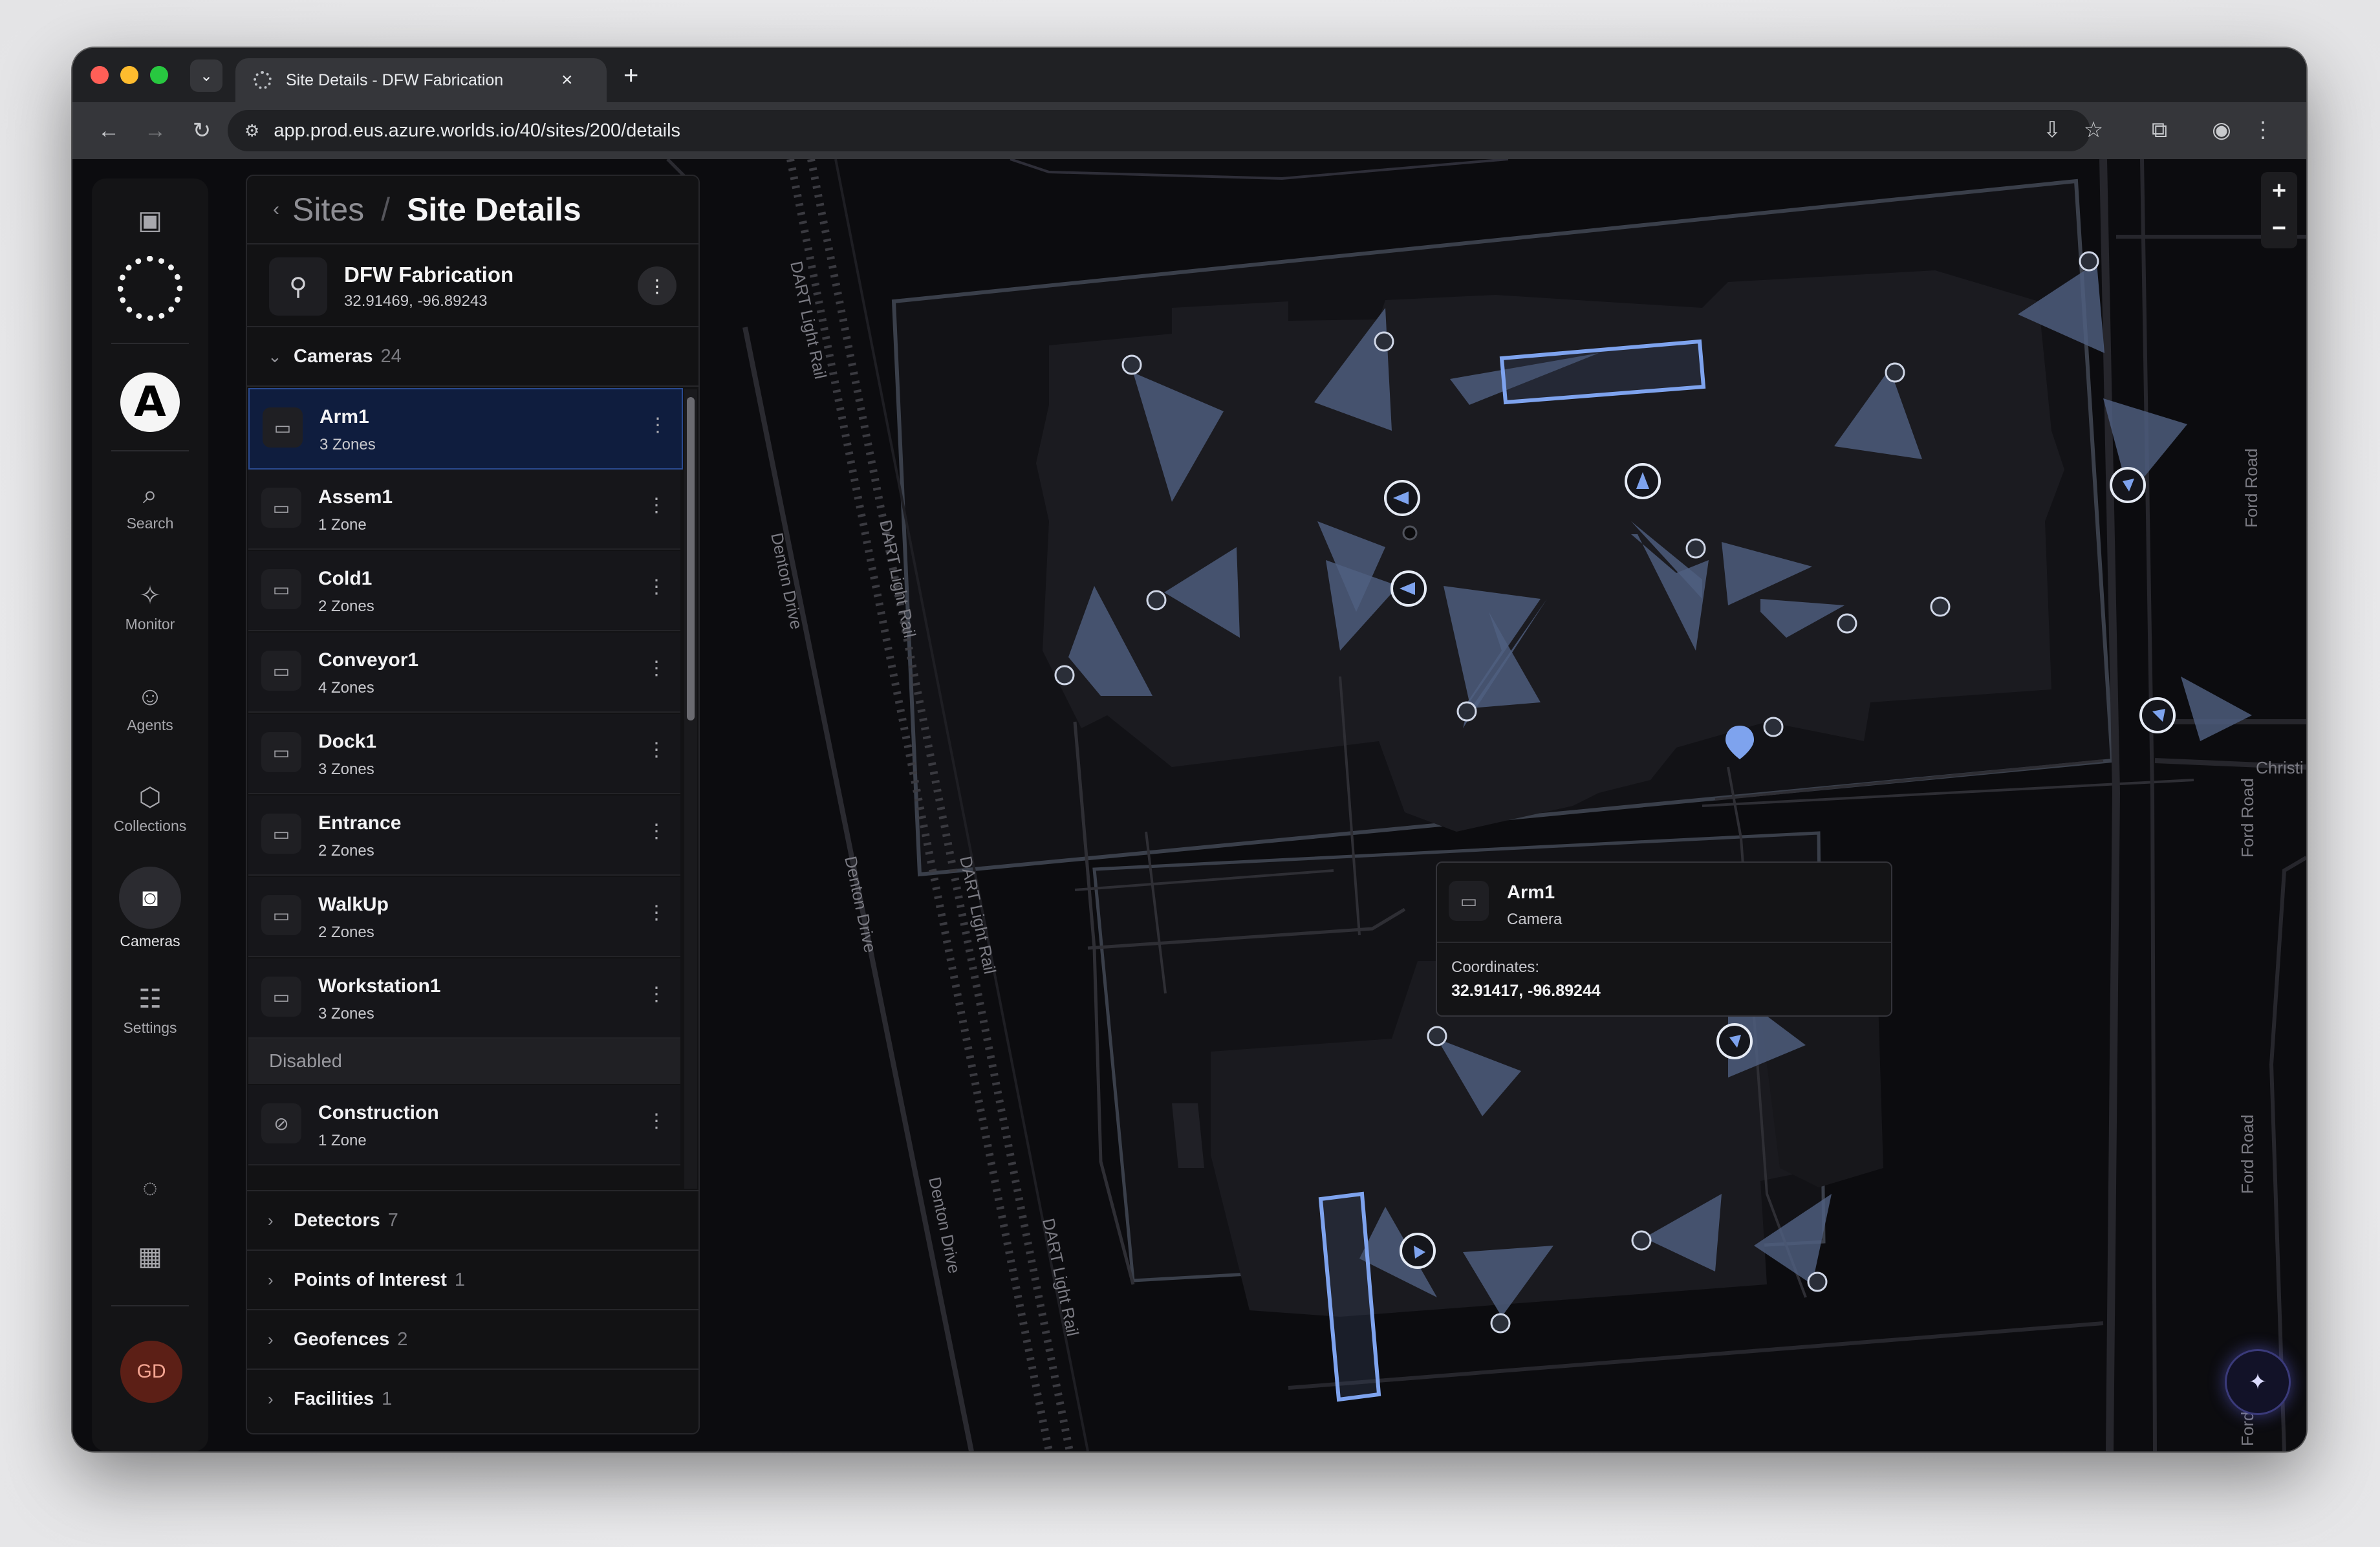  I want to click on forward-button: →, so click(155, 130).